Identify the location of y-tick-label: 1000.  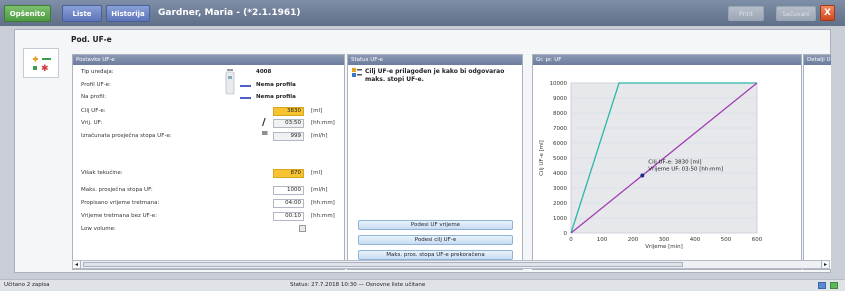
(560, 219).